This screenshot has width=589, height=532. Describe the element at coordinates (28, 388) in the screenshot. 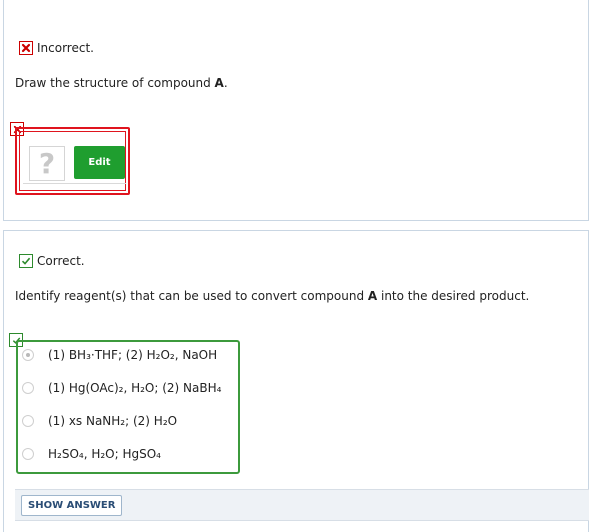

I see `option-2-radio` at that location.